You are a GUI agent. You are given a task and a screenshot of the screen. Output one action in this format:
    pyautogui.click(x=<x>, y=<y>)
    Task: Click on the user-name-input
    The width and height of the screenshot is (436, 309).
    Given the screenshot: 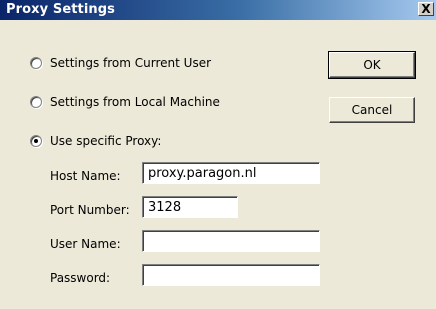 What is the action you would take?
    pyautogui.click(x=231, y=241)
    